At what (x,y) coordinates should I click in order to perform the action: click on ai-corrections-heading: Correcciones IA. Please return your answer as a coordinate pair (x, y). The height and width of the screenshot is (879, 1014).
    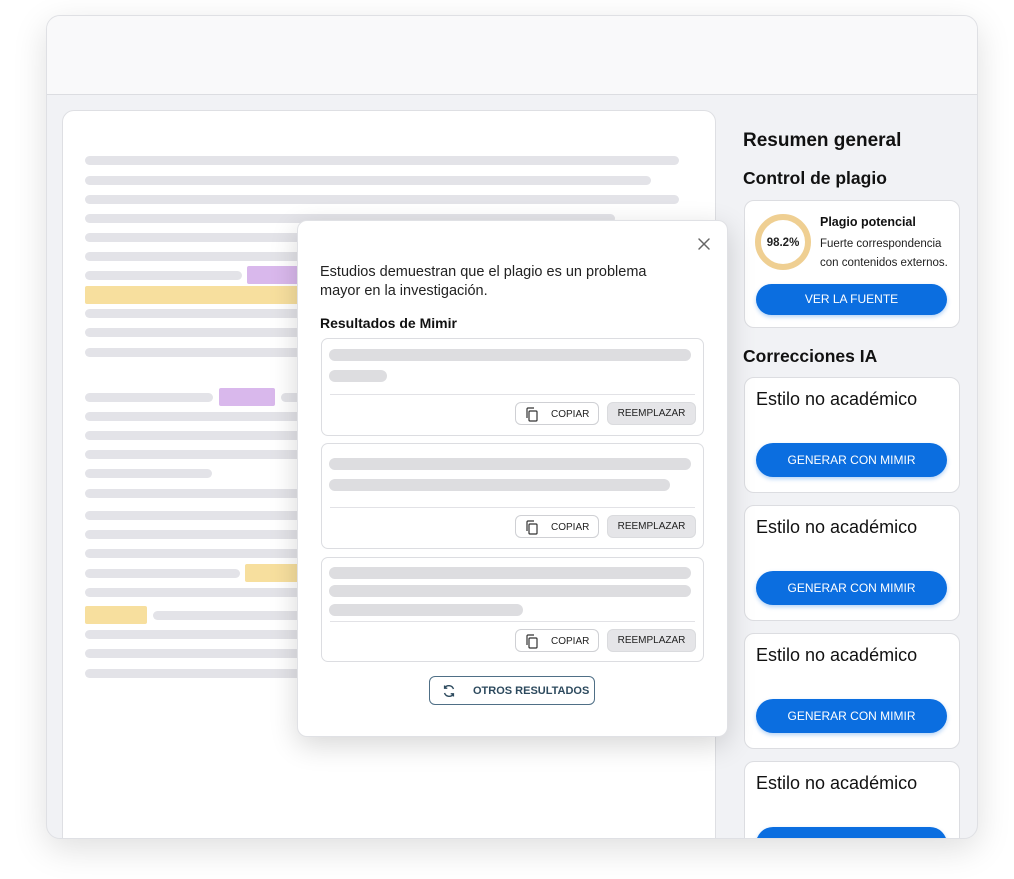
    Looking at the image, I should click on (810, 356).